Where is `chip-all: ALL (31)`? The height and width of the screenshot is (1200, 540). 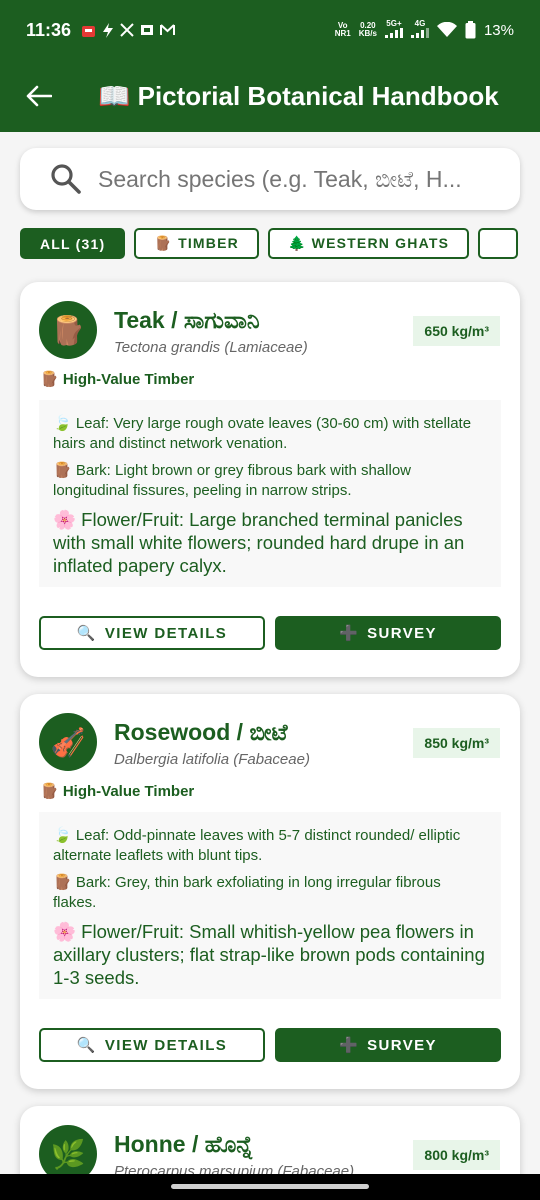 chip-all: ALL (31) is located at coordinates (73, 243).